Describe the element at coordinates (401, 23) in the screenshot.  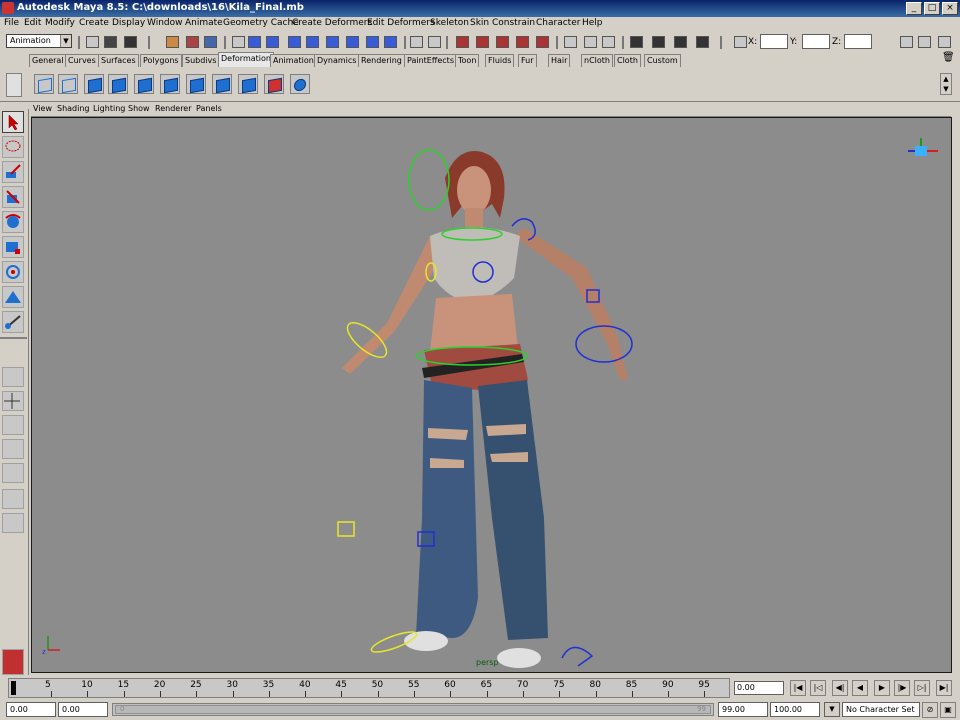
I see `menu-edit-deformers: Edit Deformers` at that location.